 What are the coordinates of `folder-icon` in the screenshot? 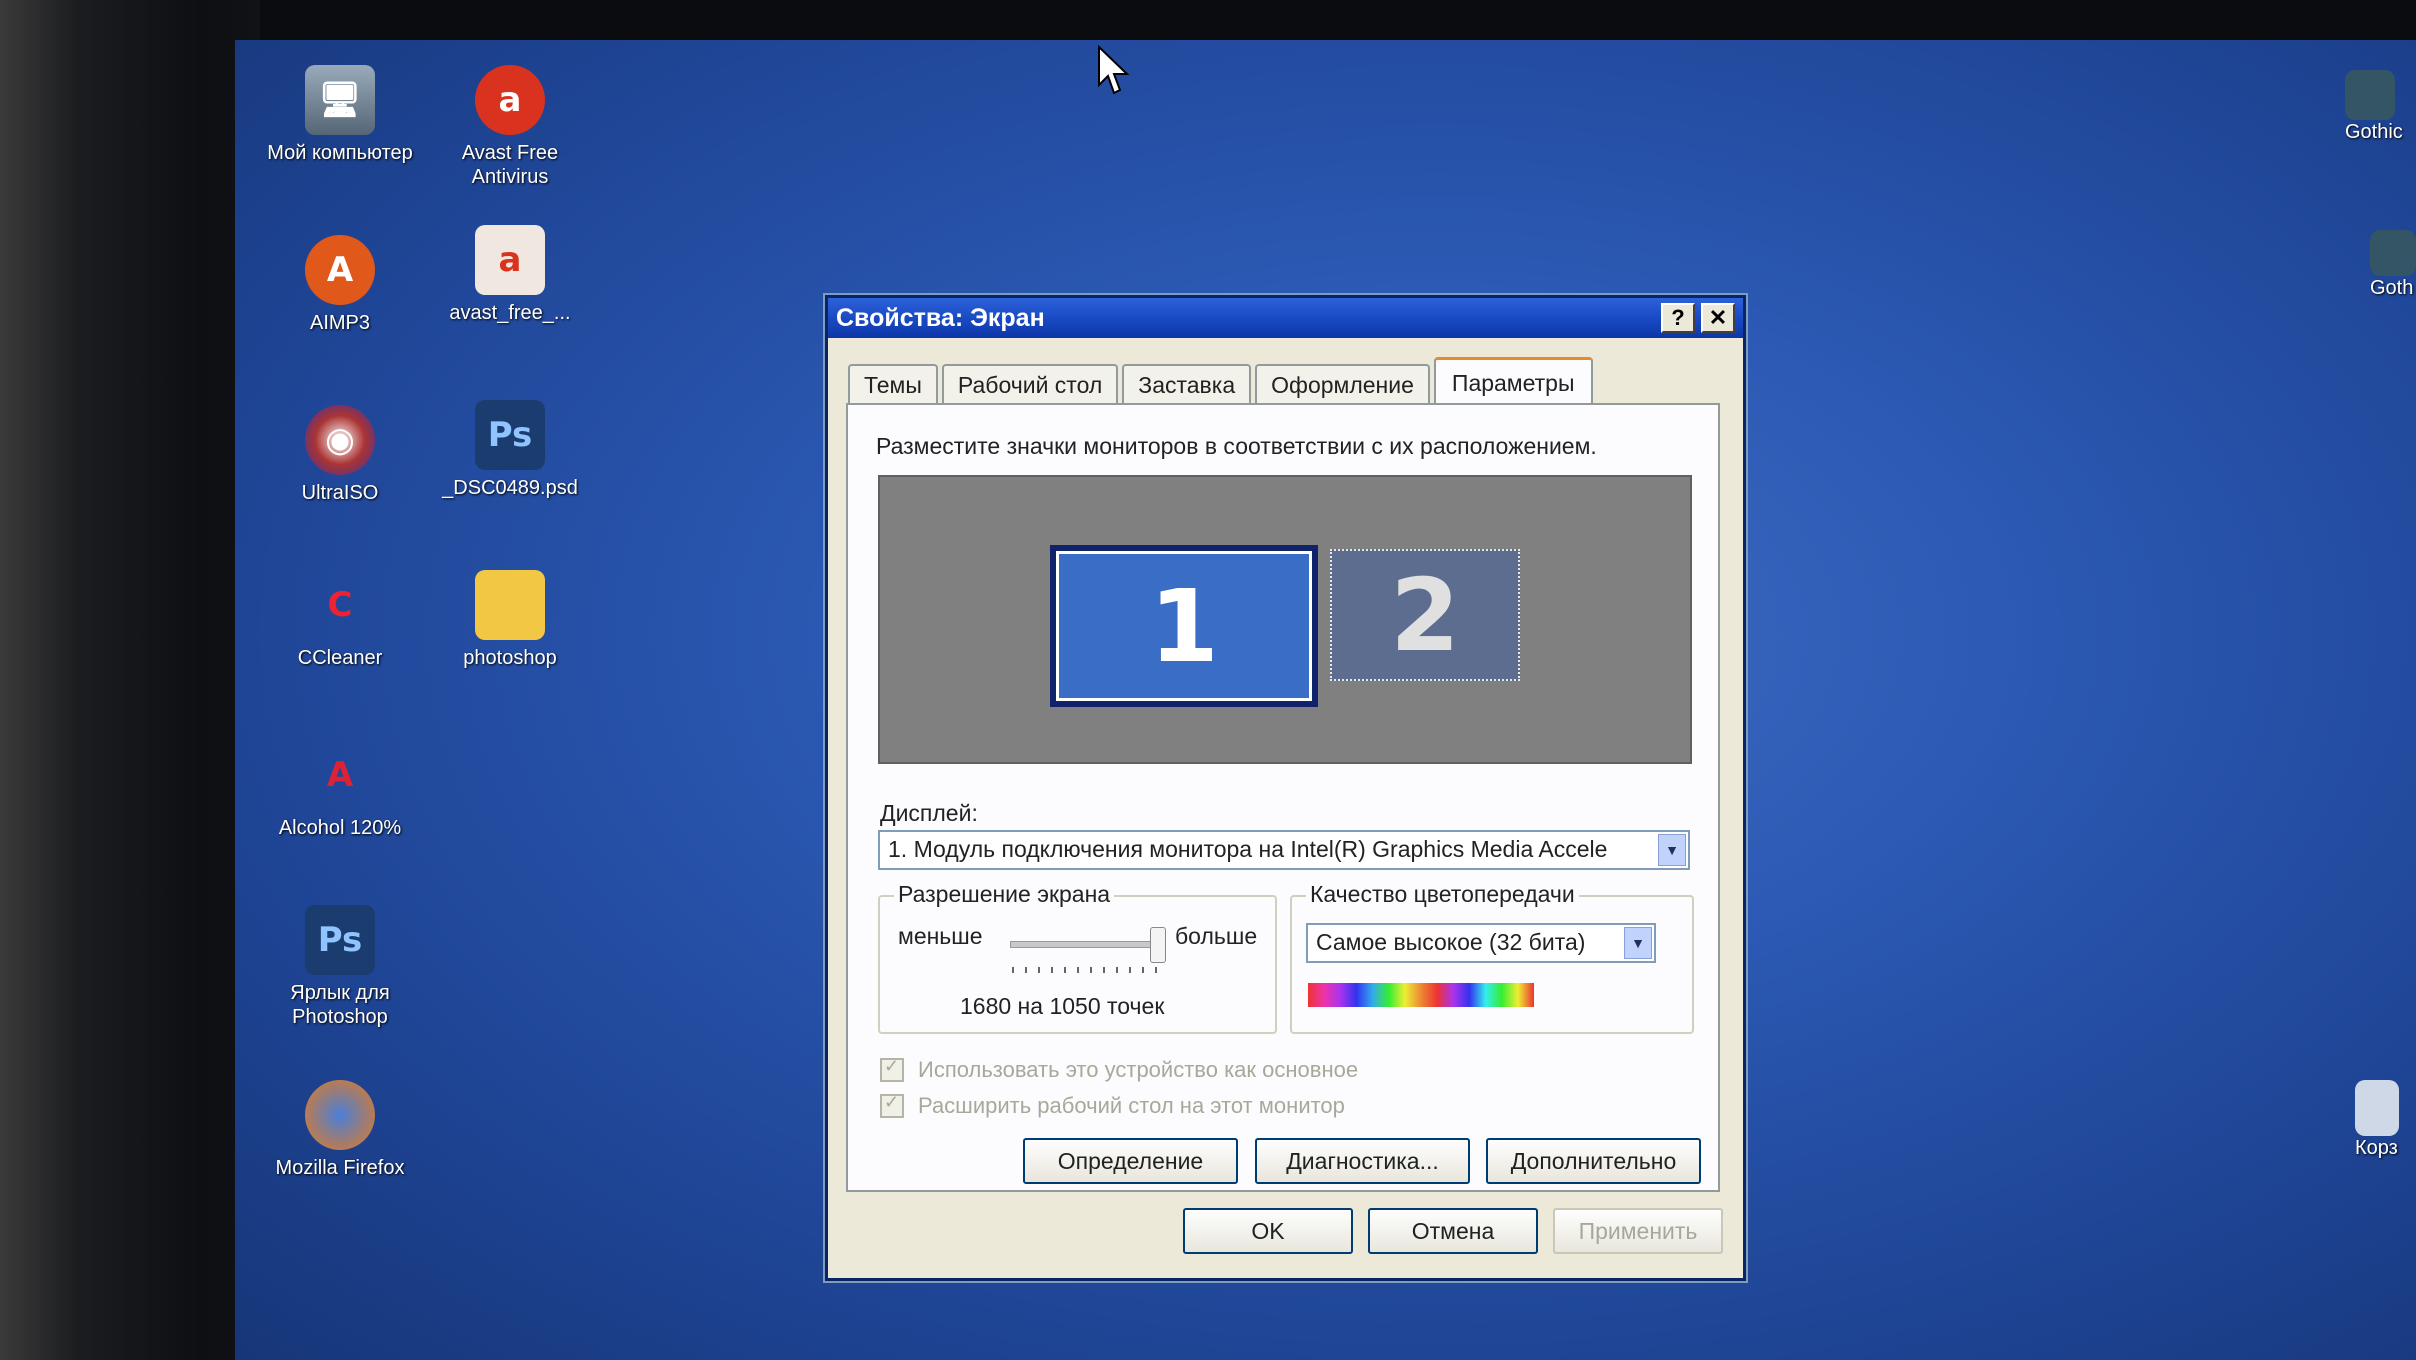 It's located at (510, 605).